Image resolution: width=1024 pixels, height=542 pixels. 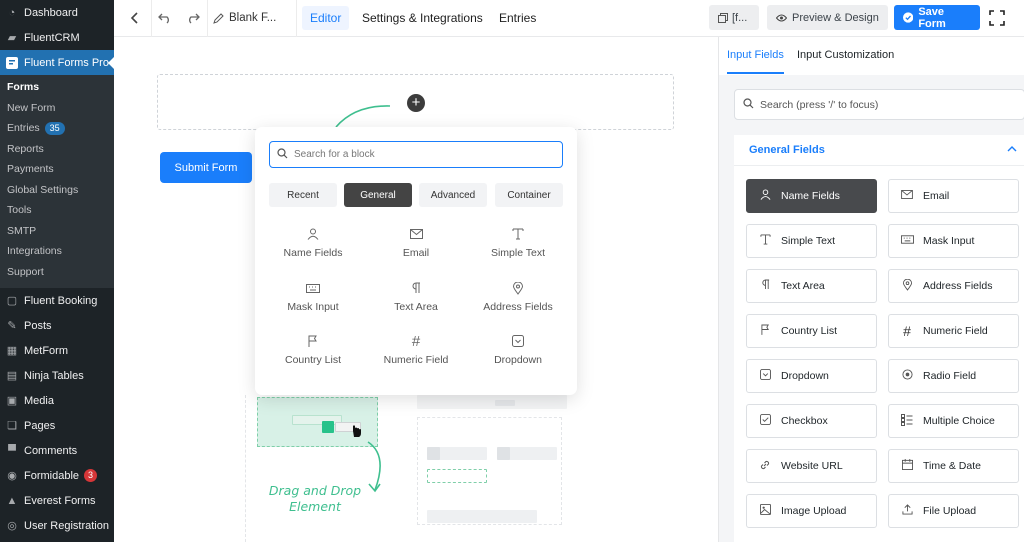 I want to click on media-icon: ▣, so click(x=12, y=401).